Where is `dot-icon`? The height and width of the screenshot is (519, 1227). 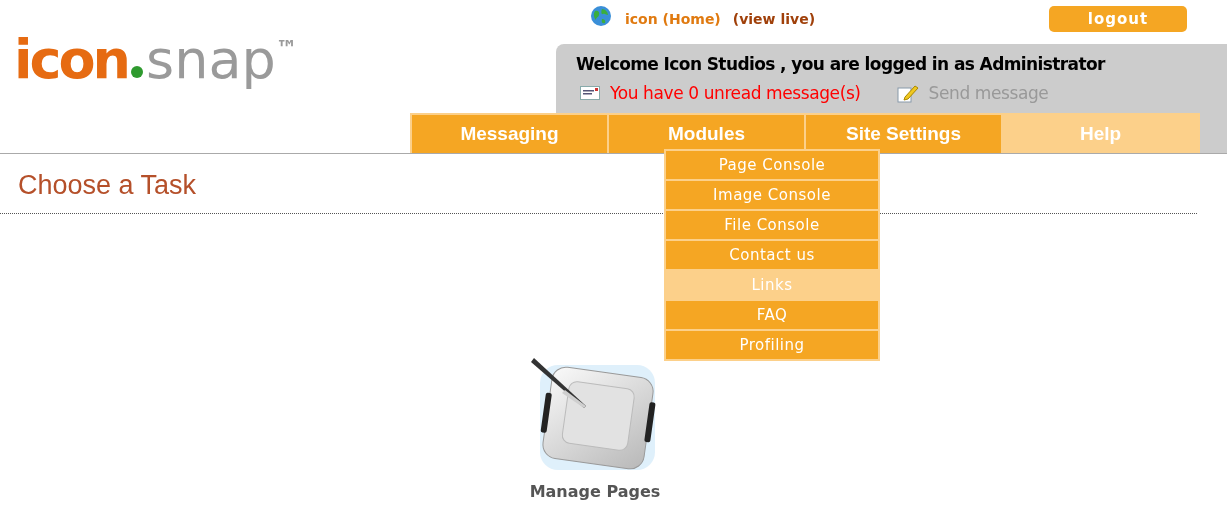
dot-icon is located at coordinates (137, 72).